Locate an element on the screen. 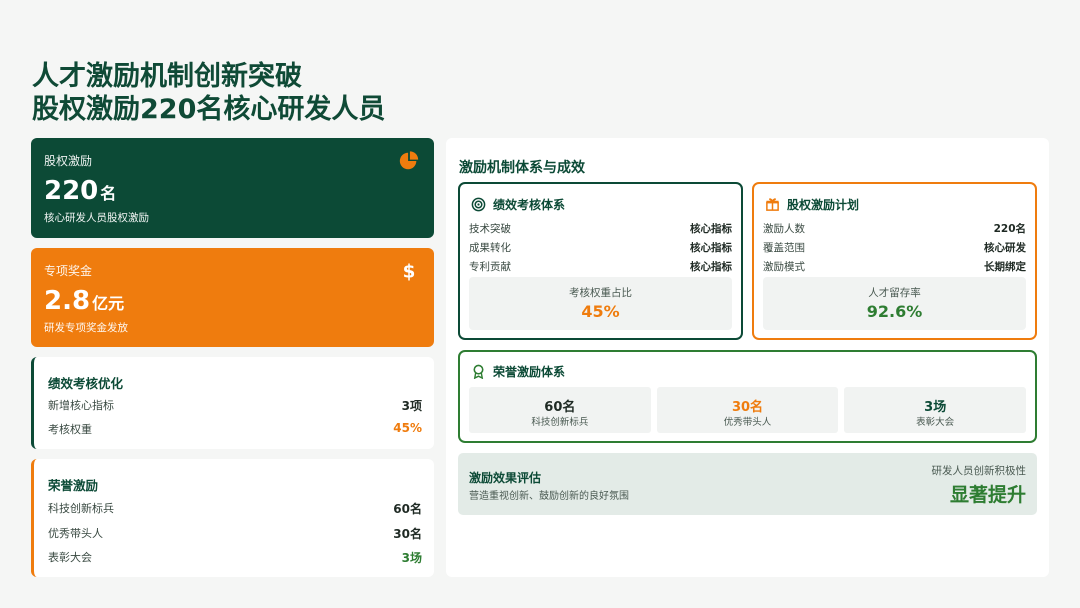 The height and width of the screenshot is (608, 1080). page-title-line1: 人才激励机制创新突破 is located at coordinates (167, 76).